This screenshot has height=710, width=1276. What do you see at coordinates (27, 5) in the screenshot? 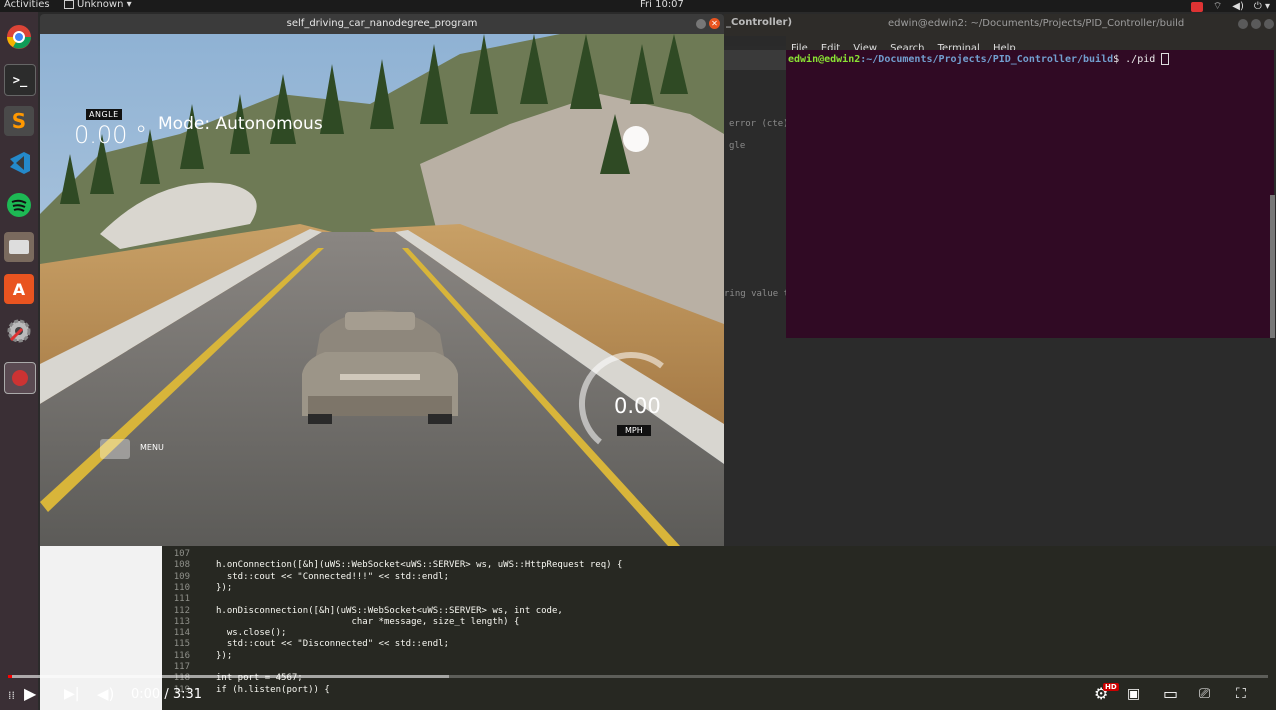
I see `activities-button: Activities` at bounding box center [27, 5].